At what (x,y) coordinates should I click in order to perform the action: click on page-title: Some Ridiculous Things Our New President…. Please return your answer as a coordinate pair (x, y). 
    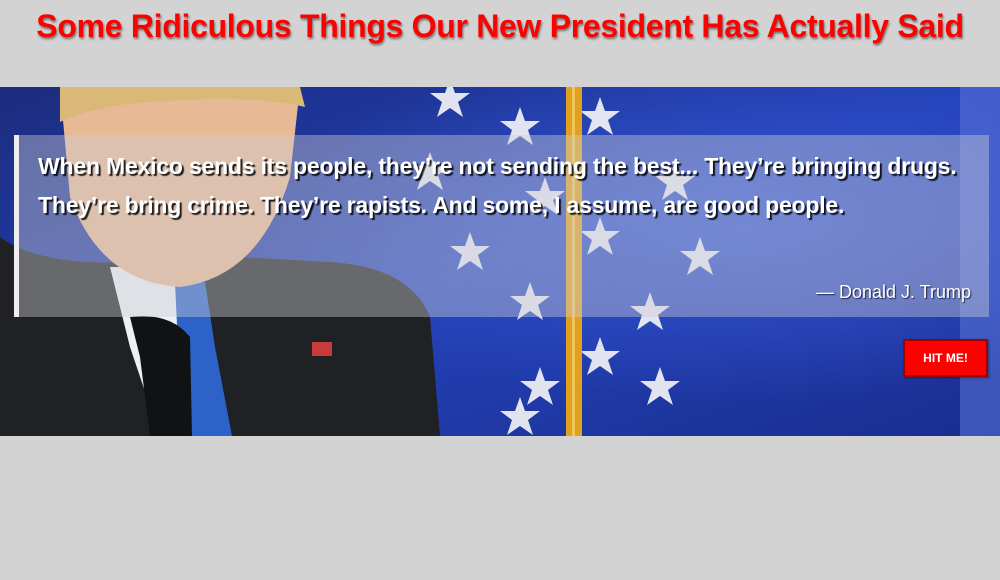
    Looking at the image, I should click on (500, 26).